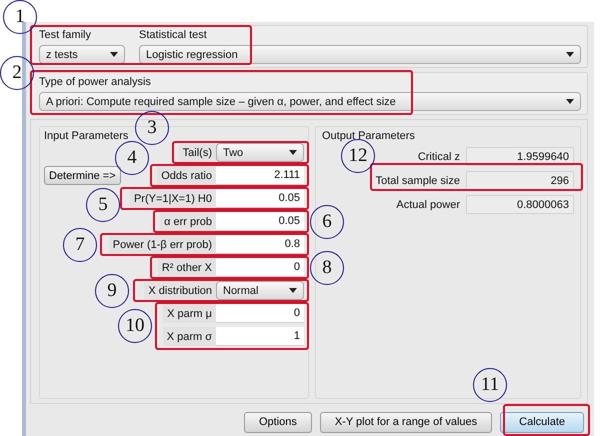 Image resolution: width=600 pixels, height=436 pixels. Describe the element at coordinates (188, 221) in the screenshot. I see `parameter-label: α err prob` at that location.